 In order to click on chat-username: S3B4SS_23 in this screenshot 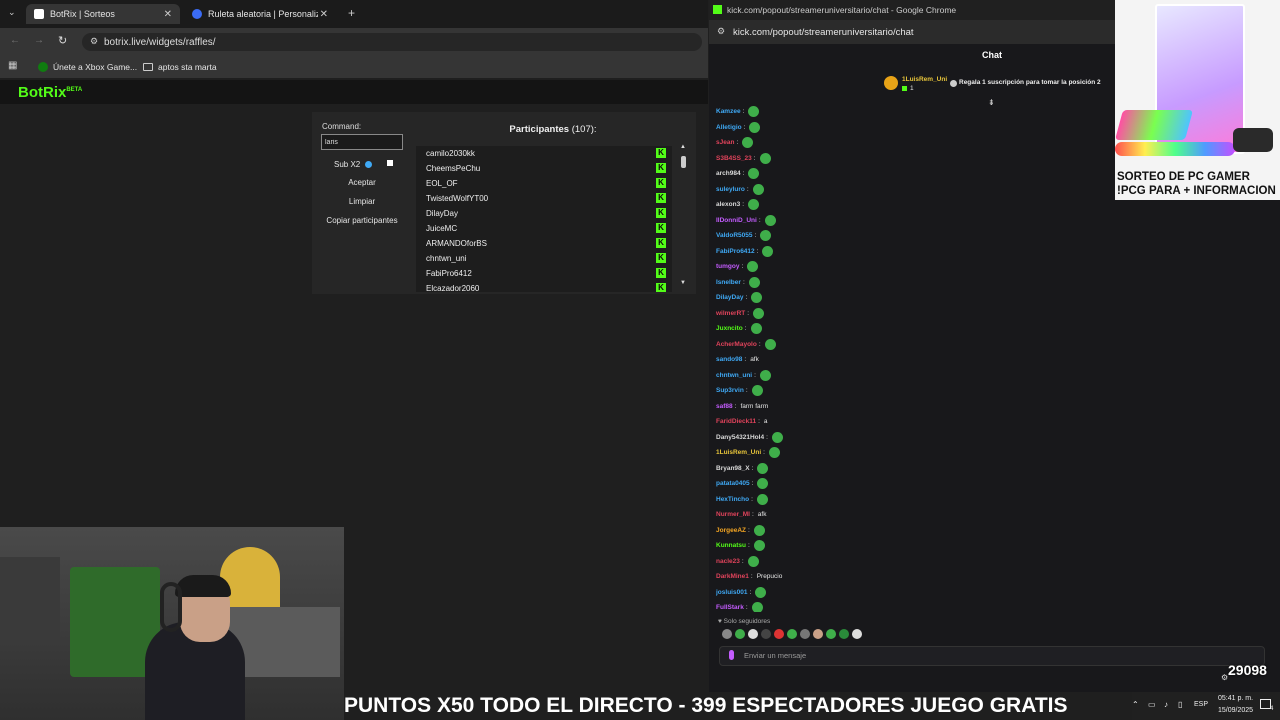, I will do `click(734, 158)`.